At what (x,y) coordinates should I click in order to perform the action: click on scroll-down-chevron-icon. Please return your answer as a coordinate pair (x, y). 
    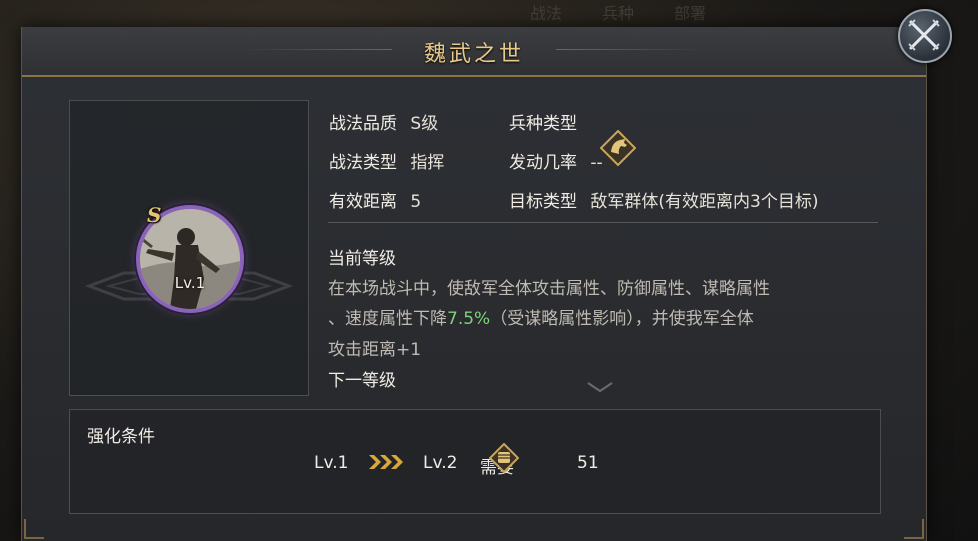
    Looking at the image, I should click on (600, 387).